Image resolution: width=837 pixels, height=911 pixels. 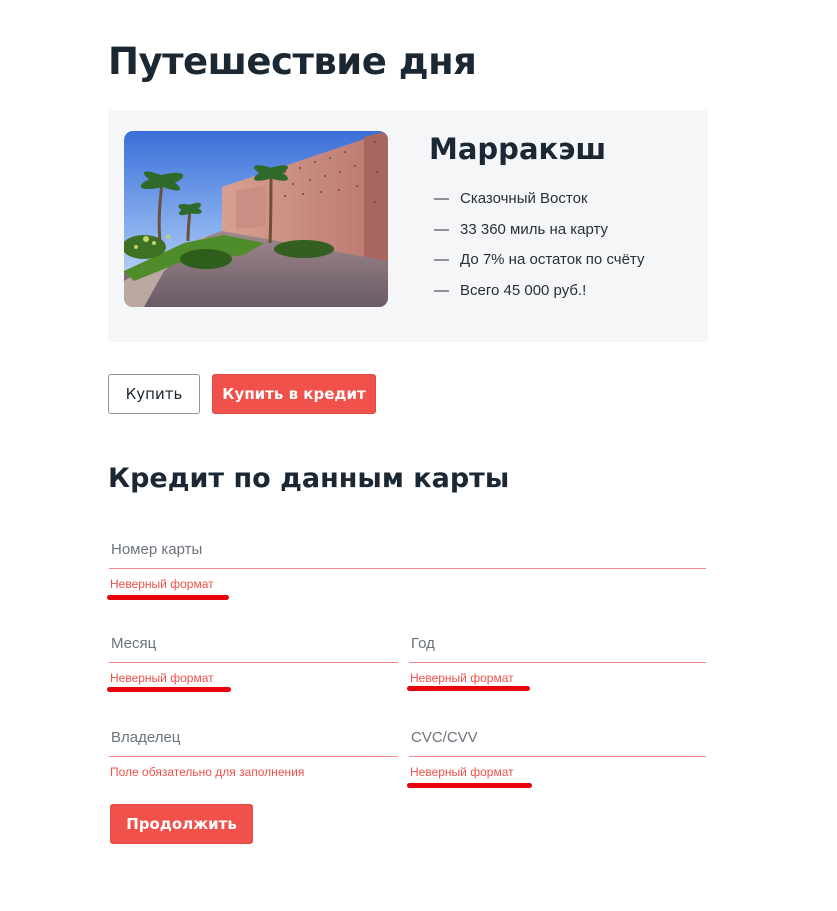 I want to click on cvc-field, so click(x=558, y=740).